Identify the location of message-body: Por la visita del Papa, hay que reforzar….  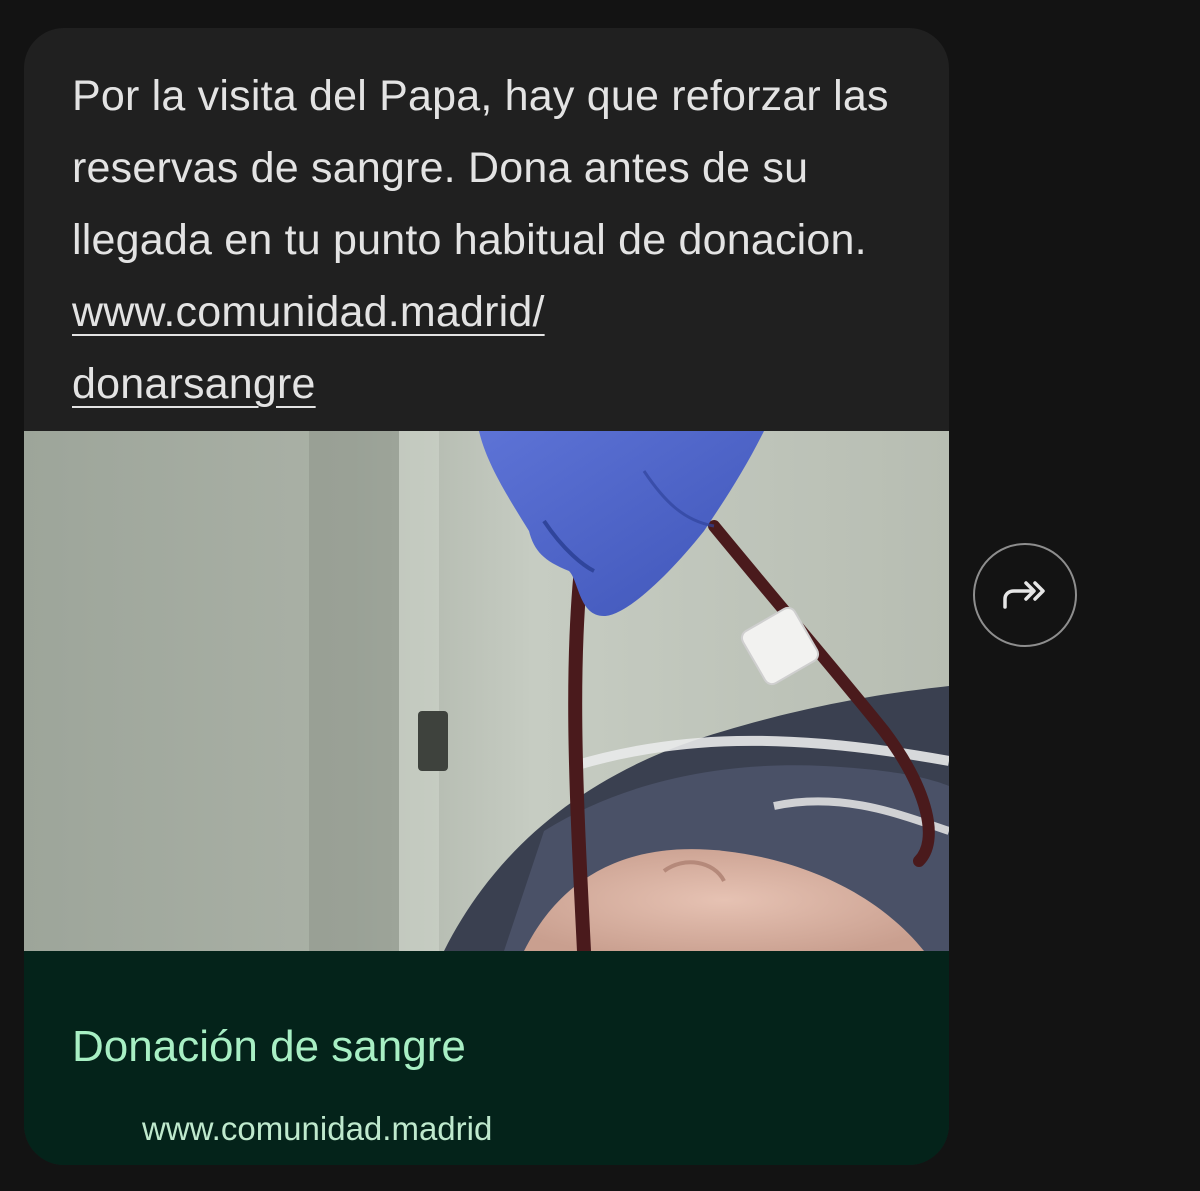
(480, 168).